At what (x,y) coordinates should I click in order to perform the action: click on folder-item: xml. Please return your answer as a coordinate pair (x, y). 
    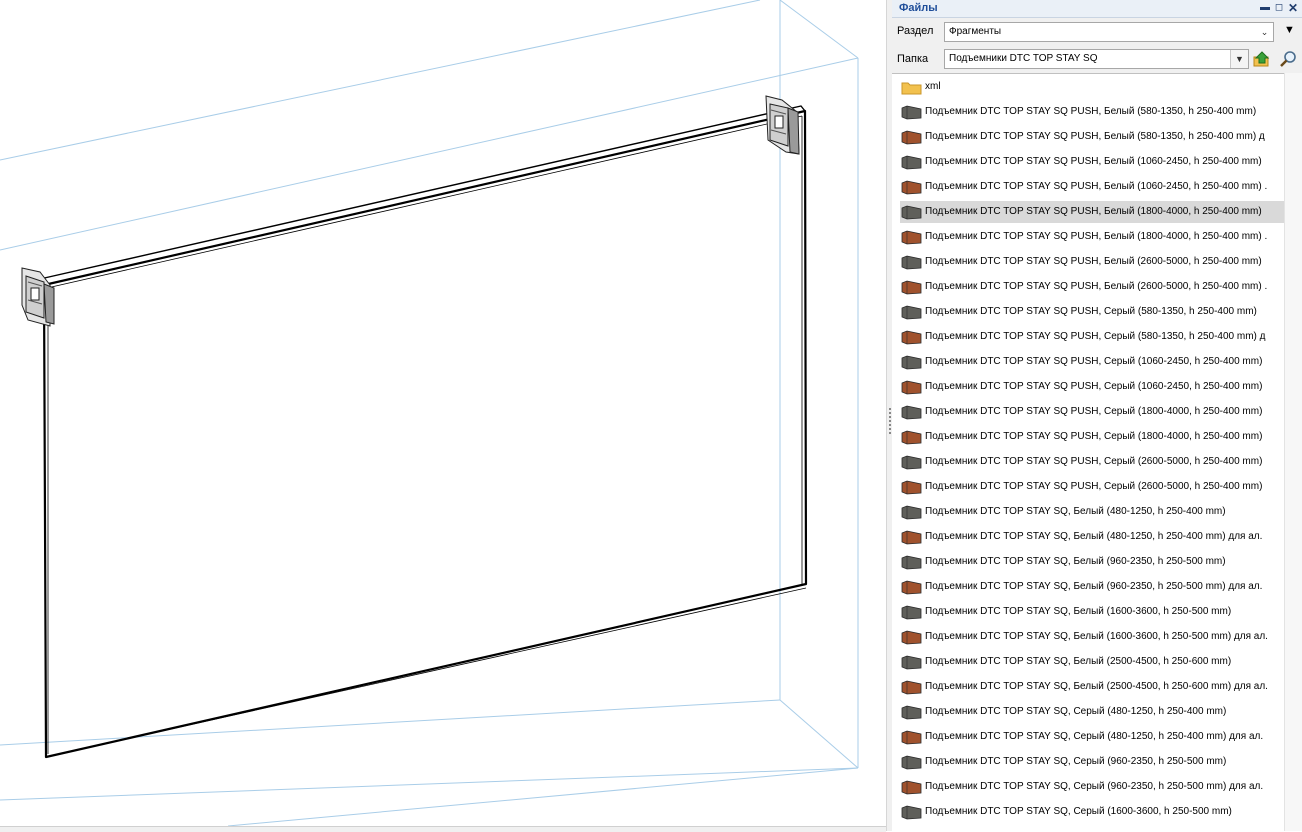
    Looking at the image, I should click on (1092, 87).